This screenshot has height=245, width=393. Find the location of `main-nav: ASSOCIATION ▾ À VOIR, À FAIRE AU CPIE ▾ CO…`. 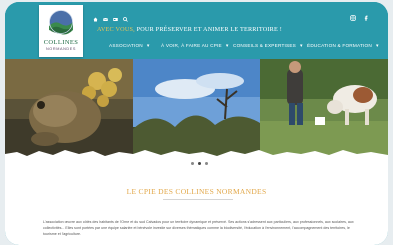

main-nav: ASSOCIATION ▾ À VOIR, À FAIRE AU CPIE ▾ CO… is located at coordinates (241, 47).